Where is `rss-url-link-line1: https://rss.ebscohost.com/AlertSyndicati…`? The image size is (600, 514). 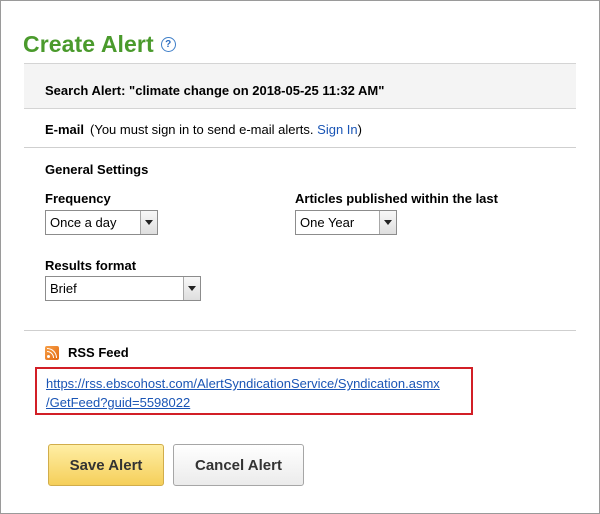
rss-url-link-line1: https://rss.ebscohost.com/AlertSyndicati… is located at coordinates (258, 383).